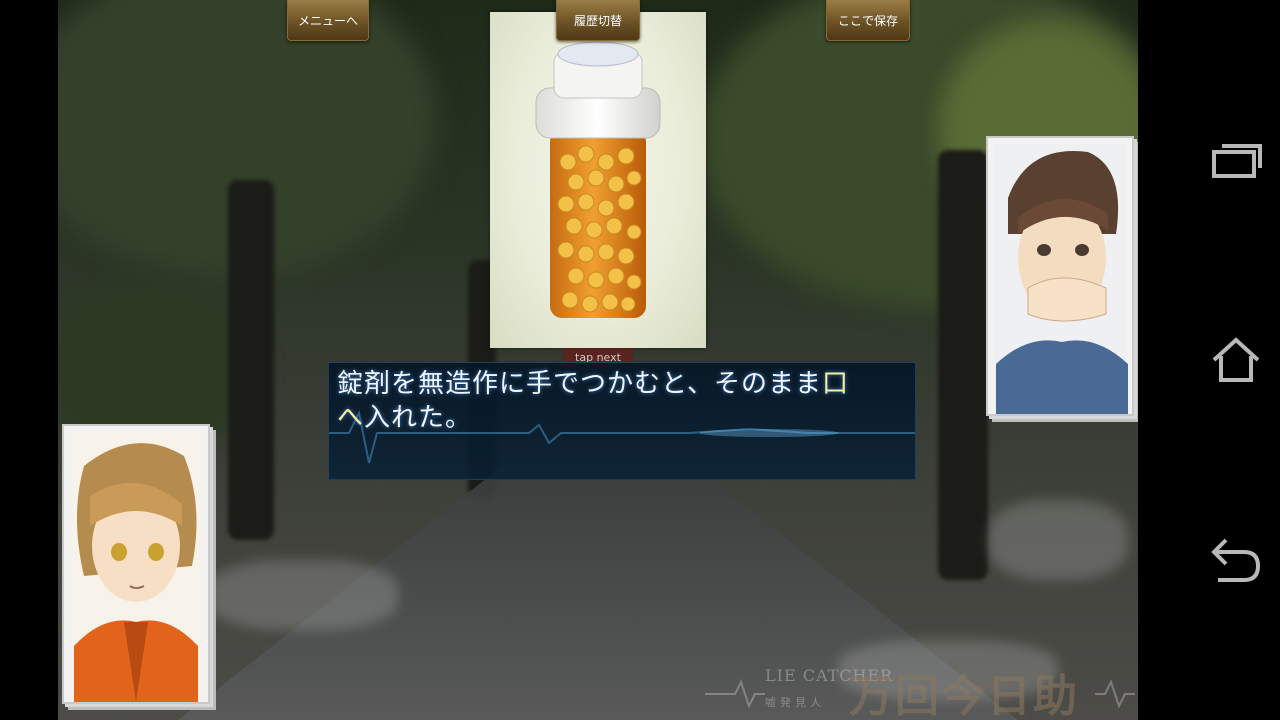  What do you see at coordinates (1236, 360) in the screenshot?
I see `home-icon` at bounding box center [1236, 360].